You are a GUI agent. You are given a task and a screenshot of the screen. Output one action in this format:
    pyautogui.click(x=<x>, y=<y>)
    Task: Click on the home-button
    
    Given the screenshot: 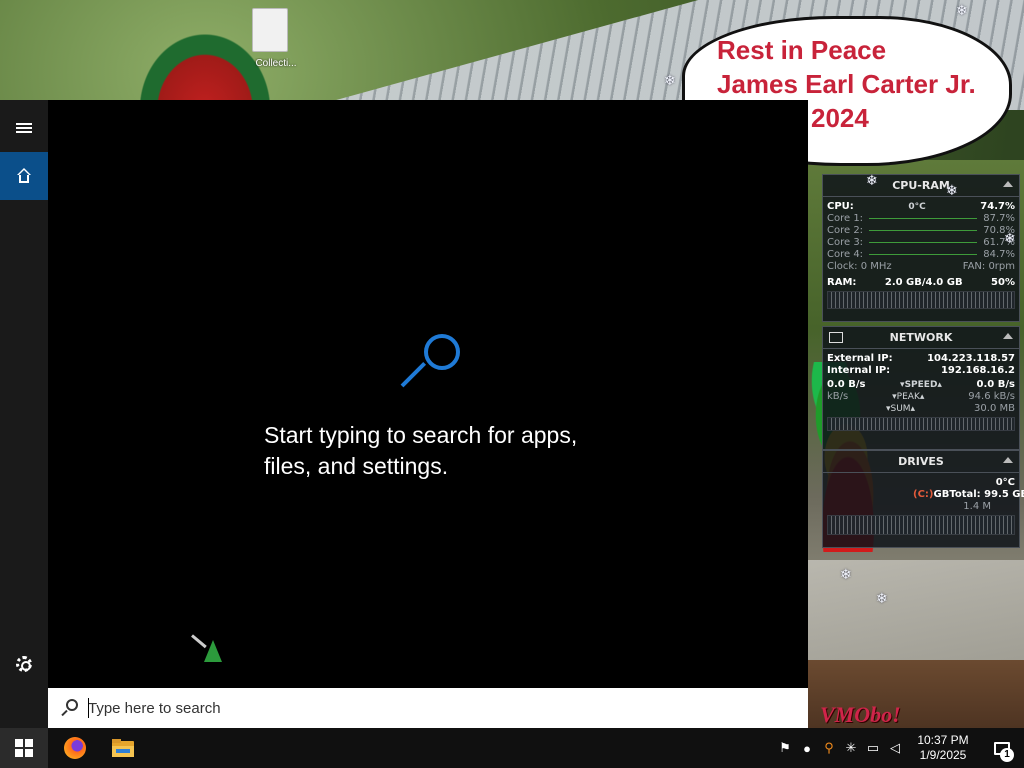 What is the action you would take?
    pyautogui.click(x=24, y=176)
    